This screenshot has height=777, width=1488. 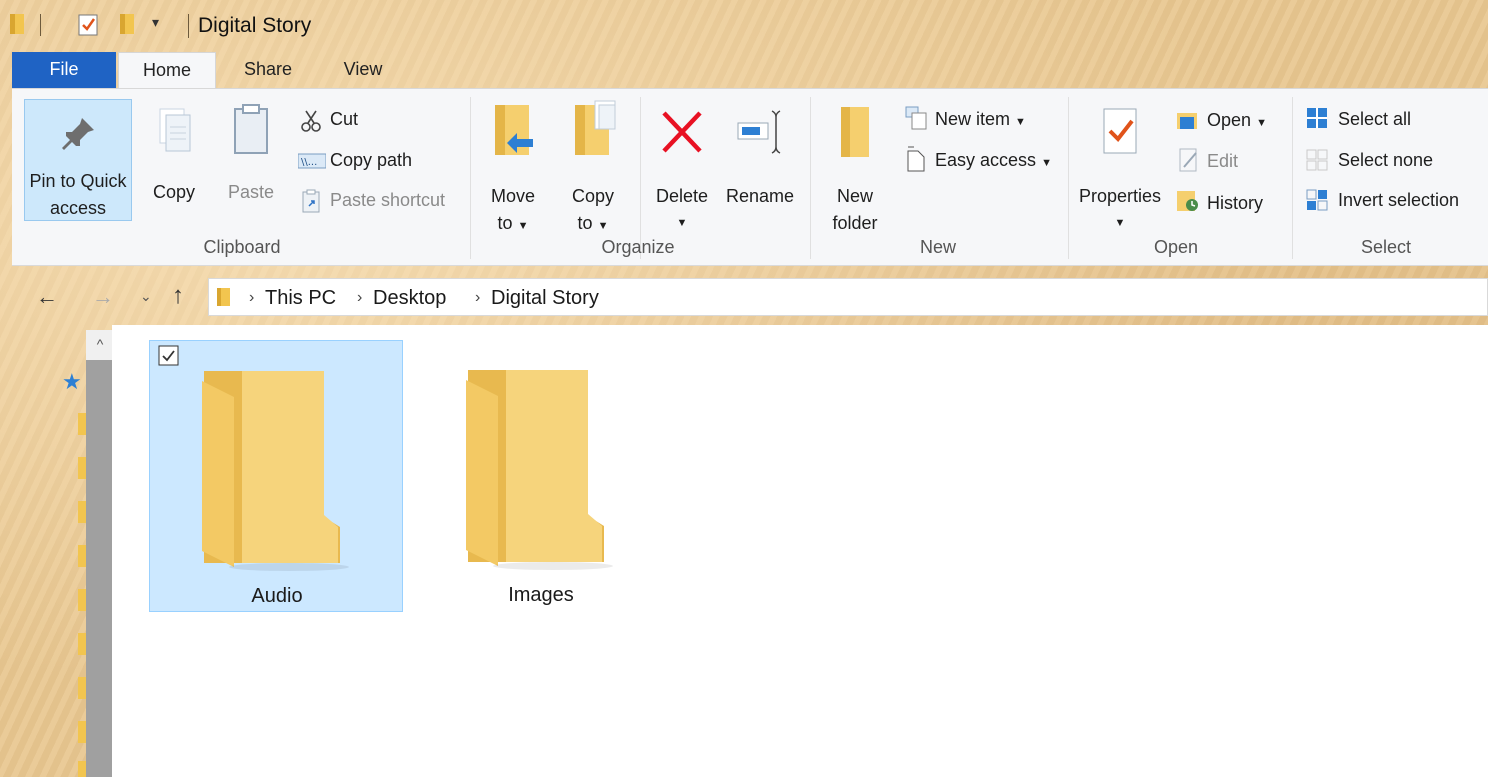 What do you see at coordinates (40, 25) in the screenshot?
I see `separator` at bounding box center [40, 25].